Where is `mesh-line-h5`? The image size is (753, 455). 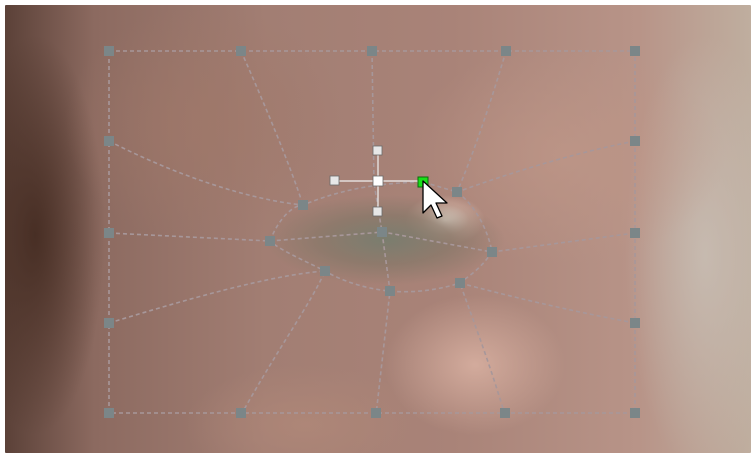
mesh-line-h5 is located at coordinates (547, 303).